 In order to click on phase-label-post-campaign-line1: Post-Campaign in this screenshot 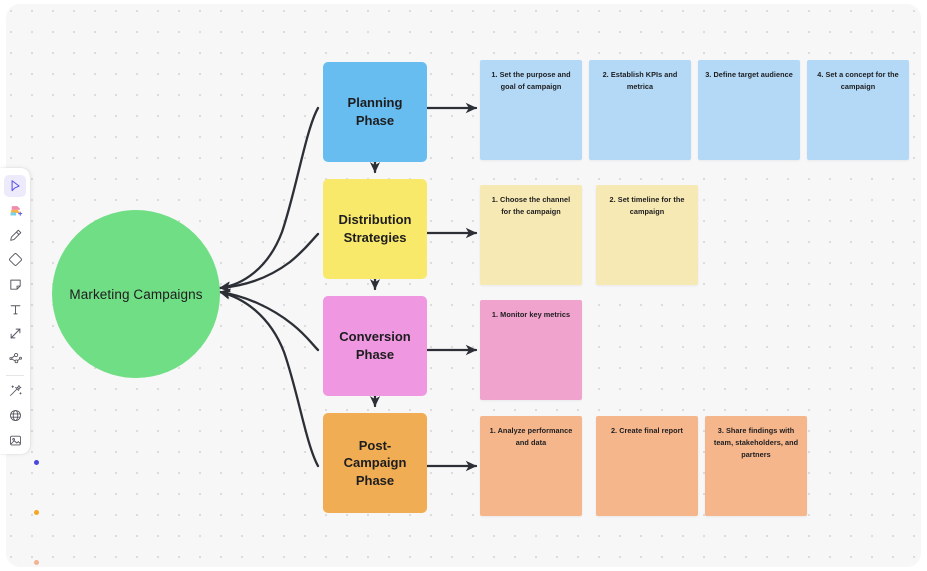, I will do `click(375, 454)`.